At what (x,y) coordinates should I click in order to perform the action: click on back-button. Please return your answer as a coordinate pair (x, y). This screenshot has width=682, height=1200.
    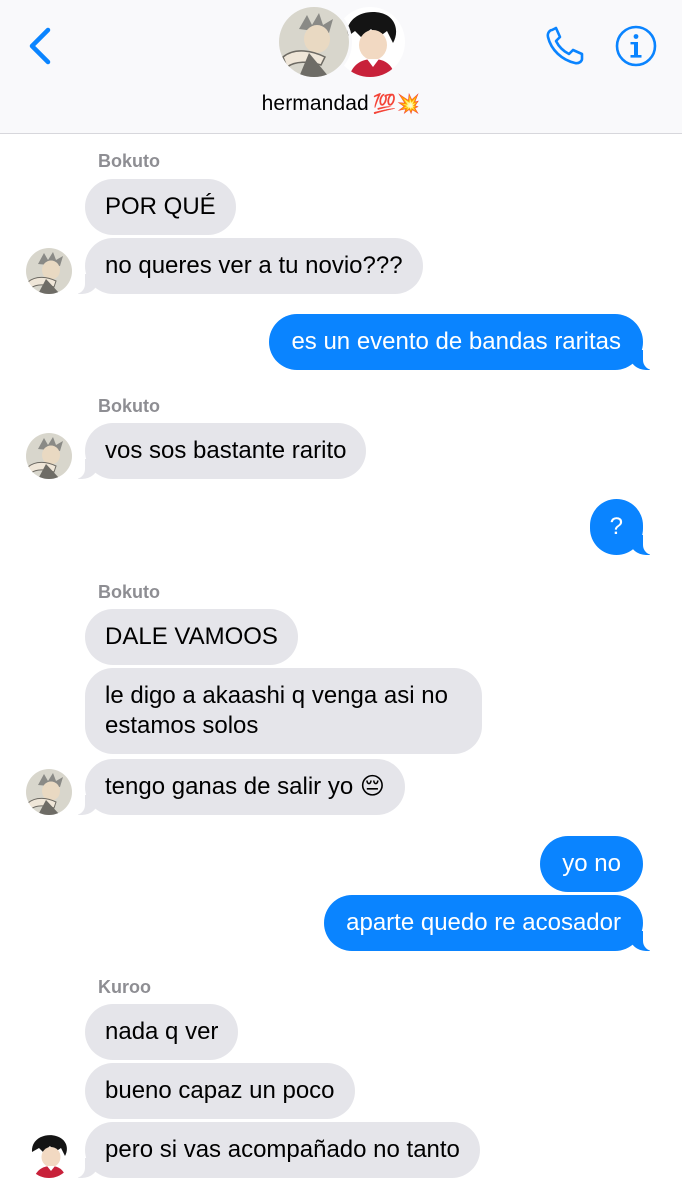
    Looking at the image, I should click on (41, 46).